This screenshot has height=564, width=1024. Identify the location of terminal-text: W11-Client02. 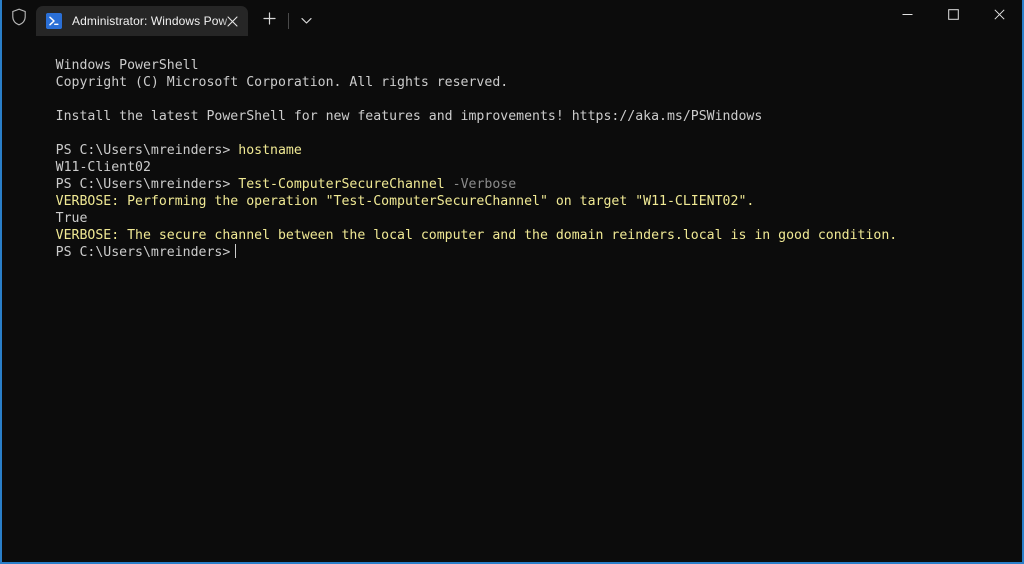
(103, 167).